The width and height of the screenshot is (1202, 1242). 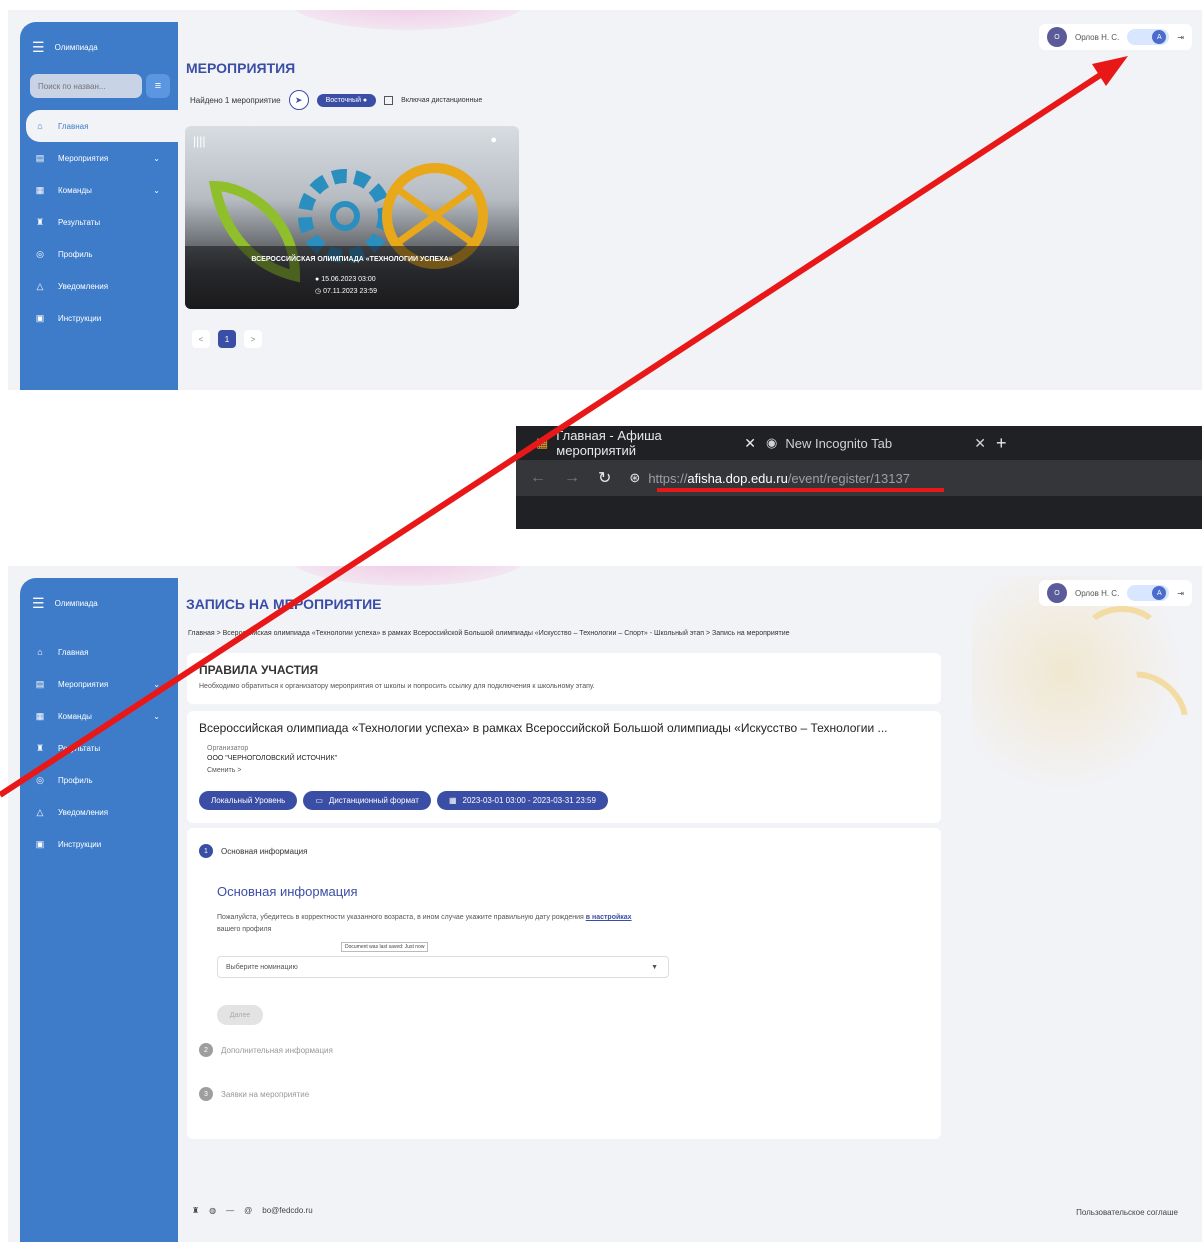 I want to click on dates-label: 2023-03-01 03:00 - 2023-03-31 23:59, so click(x=529, y=800).